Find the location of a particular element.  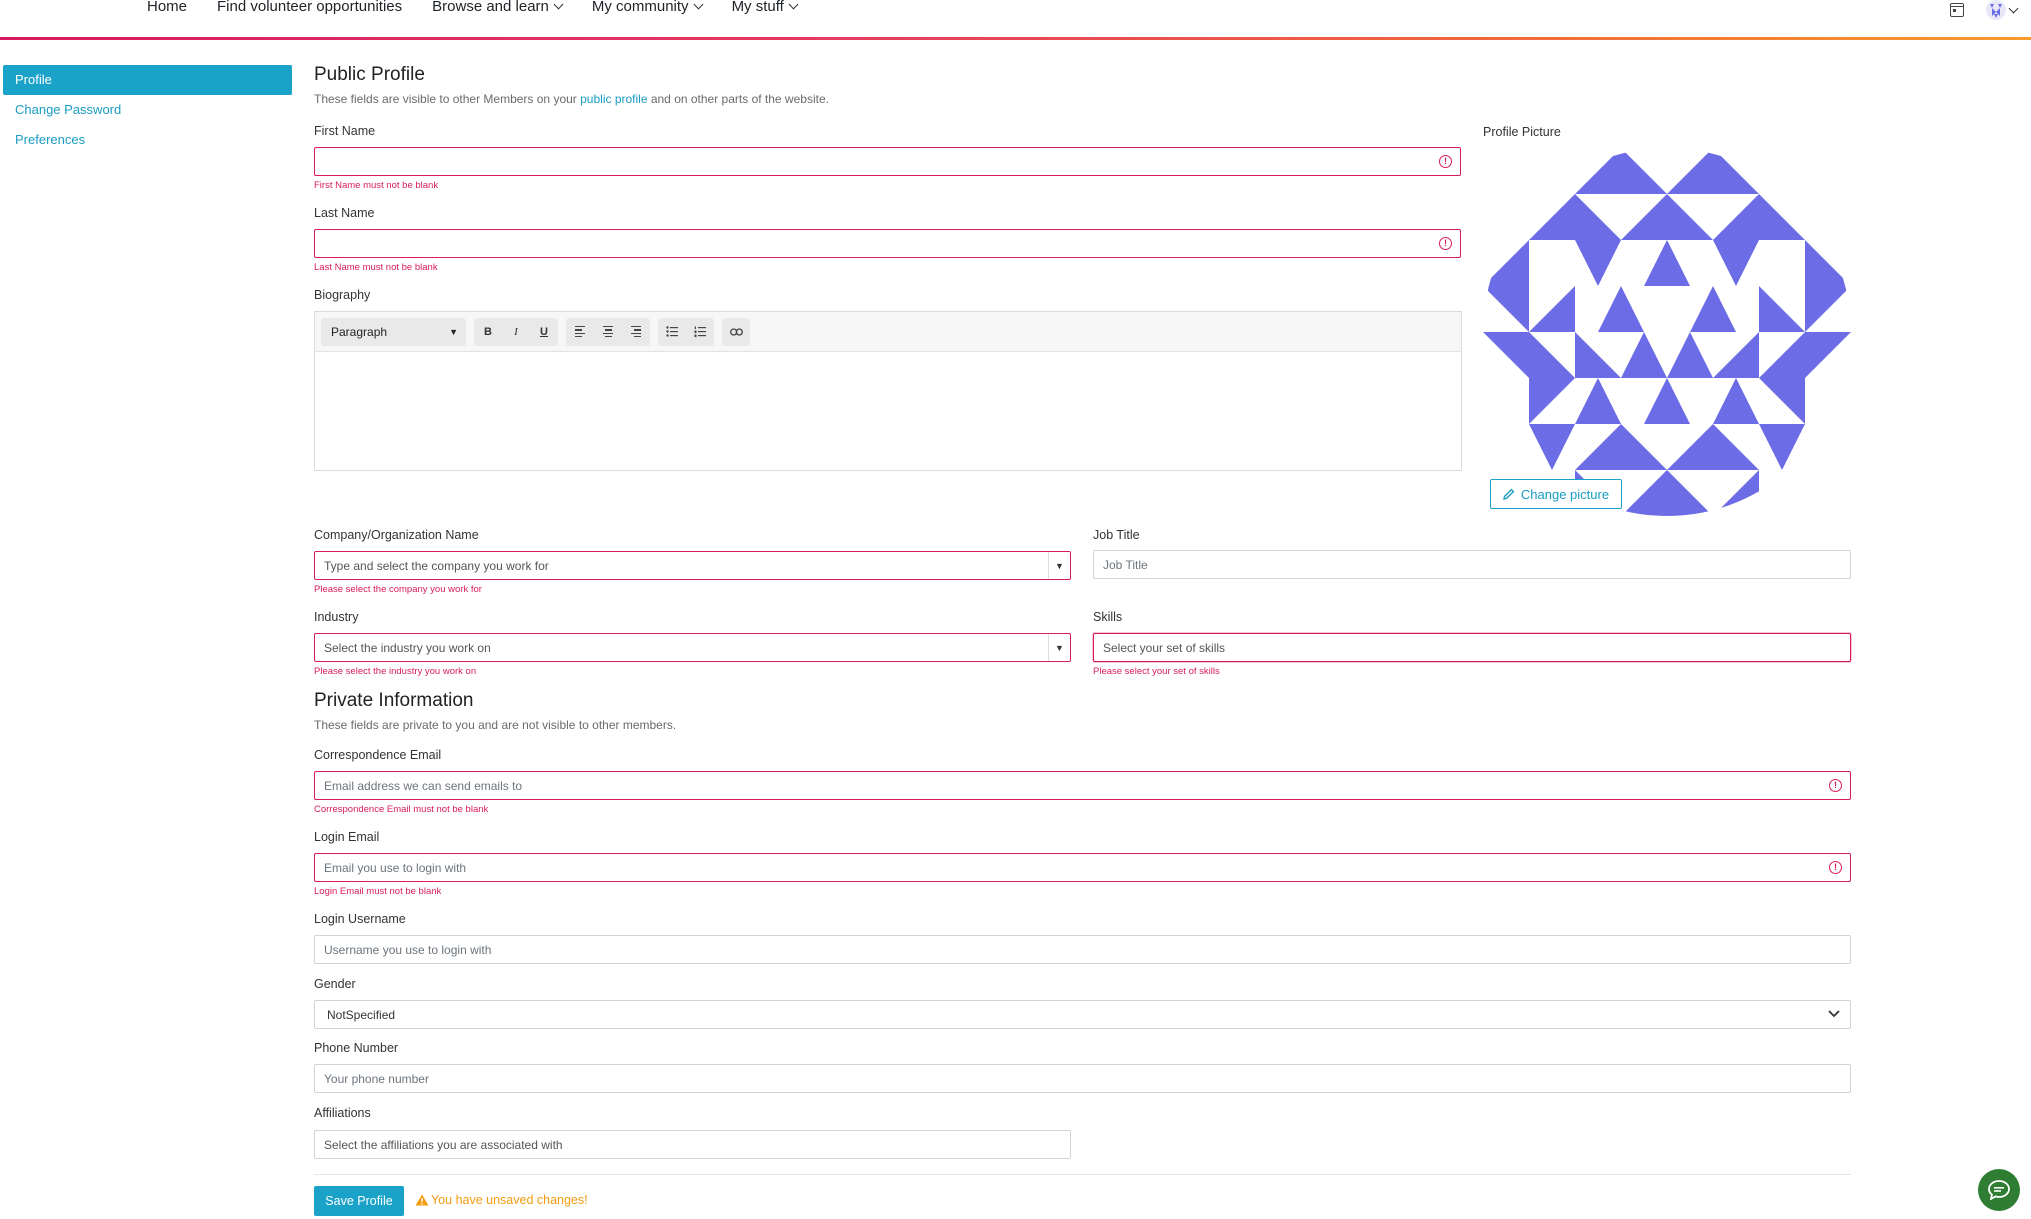

sidebar-item-profile: Profile is located at coordinates (147, 80).